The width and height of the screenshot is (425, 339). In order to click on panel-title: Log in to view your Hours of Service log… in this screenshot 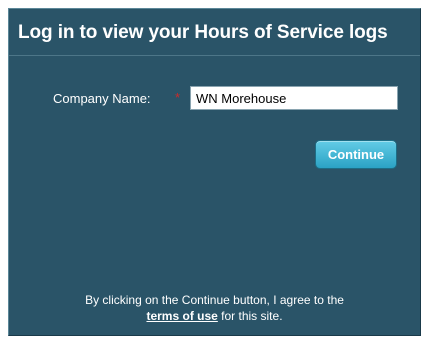, I will do `click(203, 32)`.